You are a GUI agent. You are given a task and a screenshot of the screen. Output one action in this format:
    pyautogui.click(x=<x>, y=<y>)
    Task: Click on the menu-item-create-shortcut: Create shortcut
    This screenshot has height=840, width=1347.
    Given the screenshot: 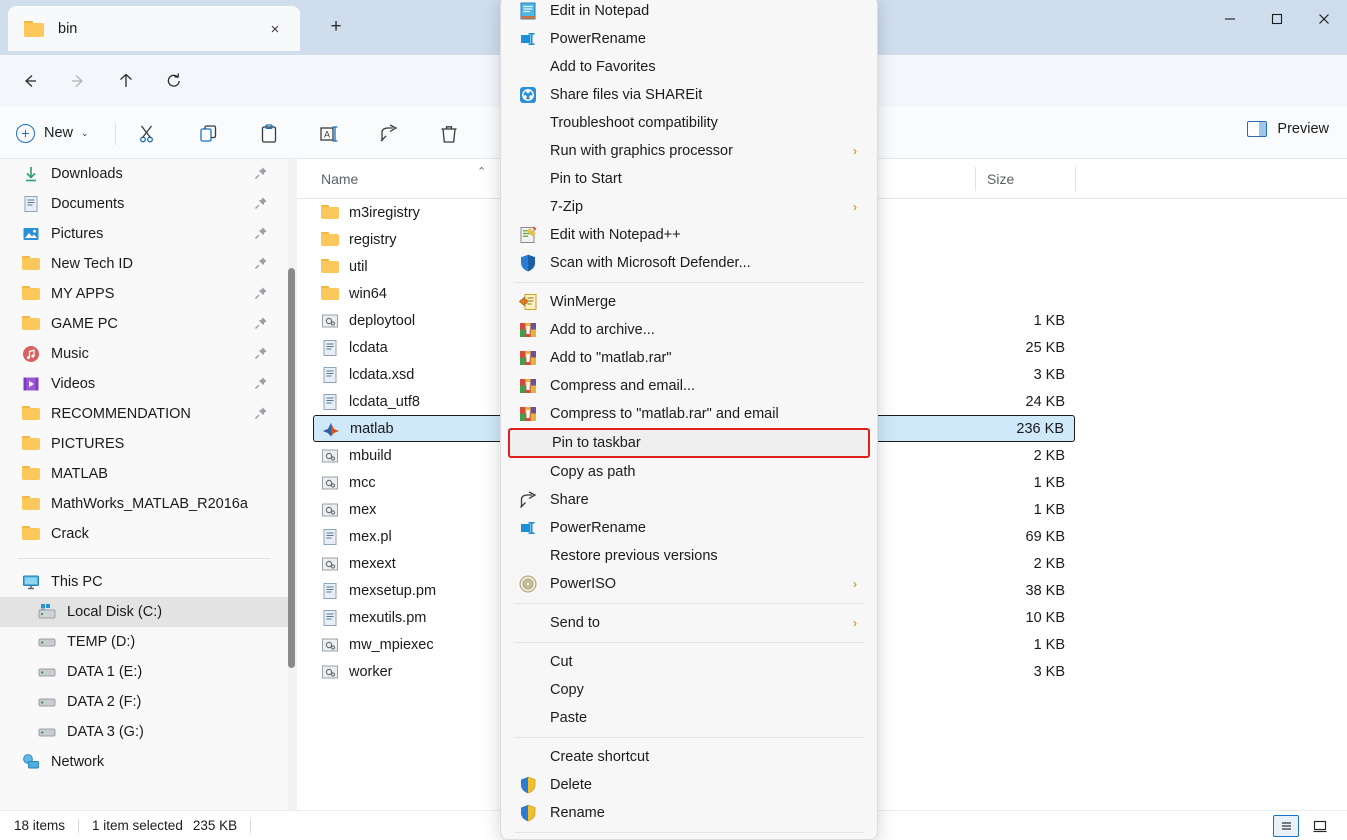 What is the action you would take?
    pyautogui.click(x=689, y=757)
    